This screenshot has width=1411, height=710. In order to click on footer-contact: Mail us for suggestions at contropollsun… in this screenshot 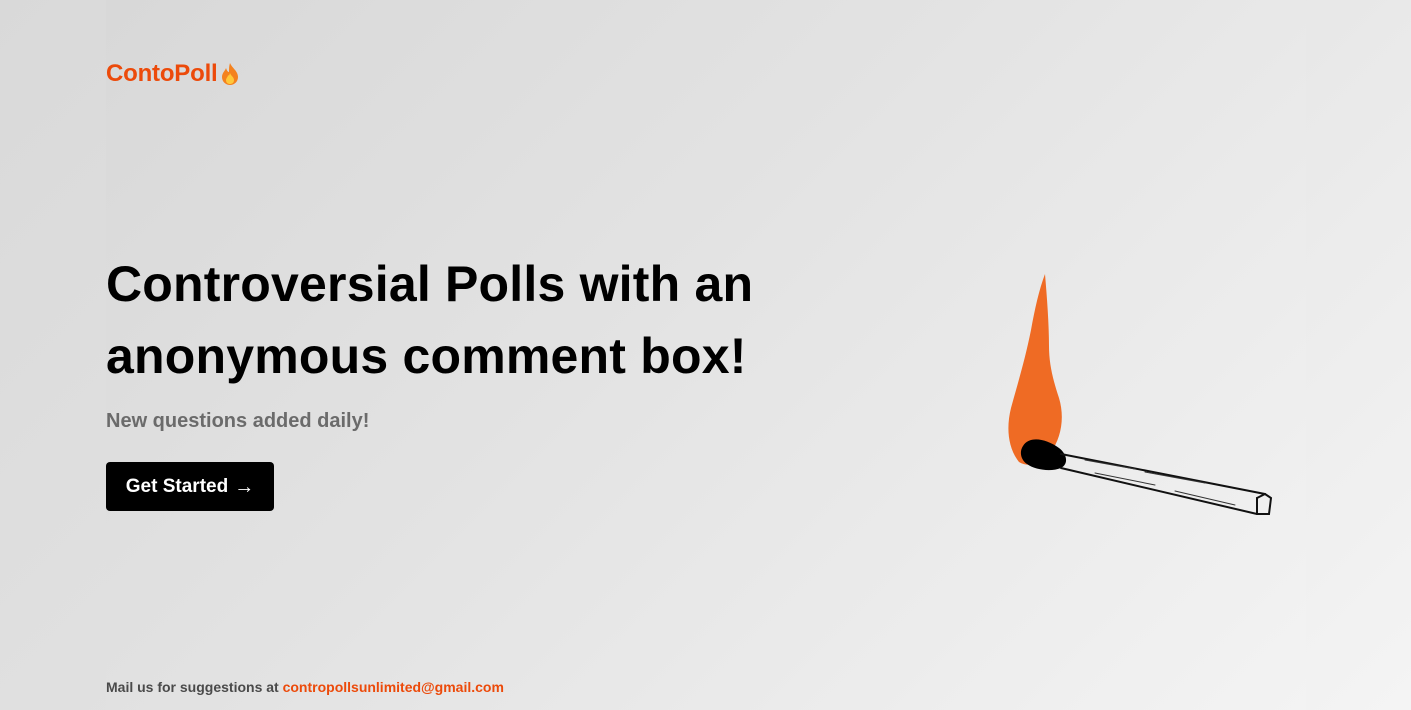, I will do `click(305, 687)`.